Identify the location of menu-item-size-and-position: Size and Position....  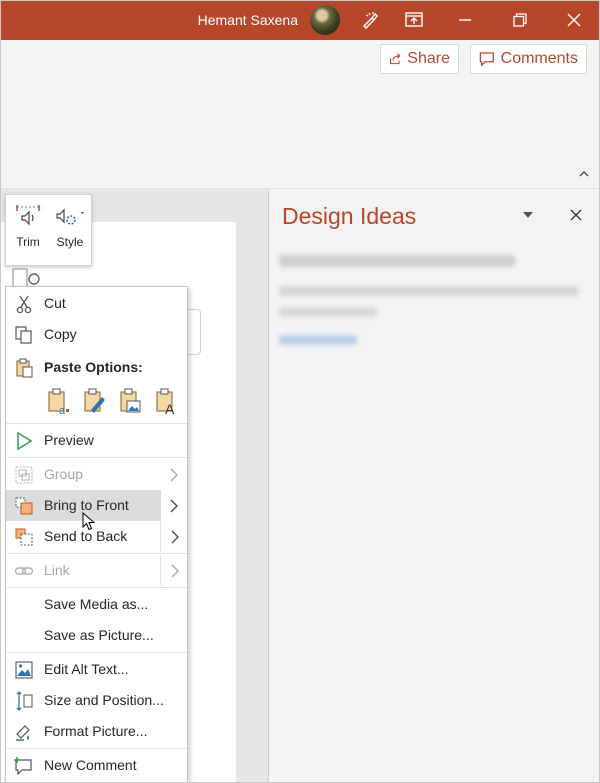
(96, 700).